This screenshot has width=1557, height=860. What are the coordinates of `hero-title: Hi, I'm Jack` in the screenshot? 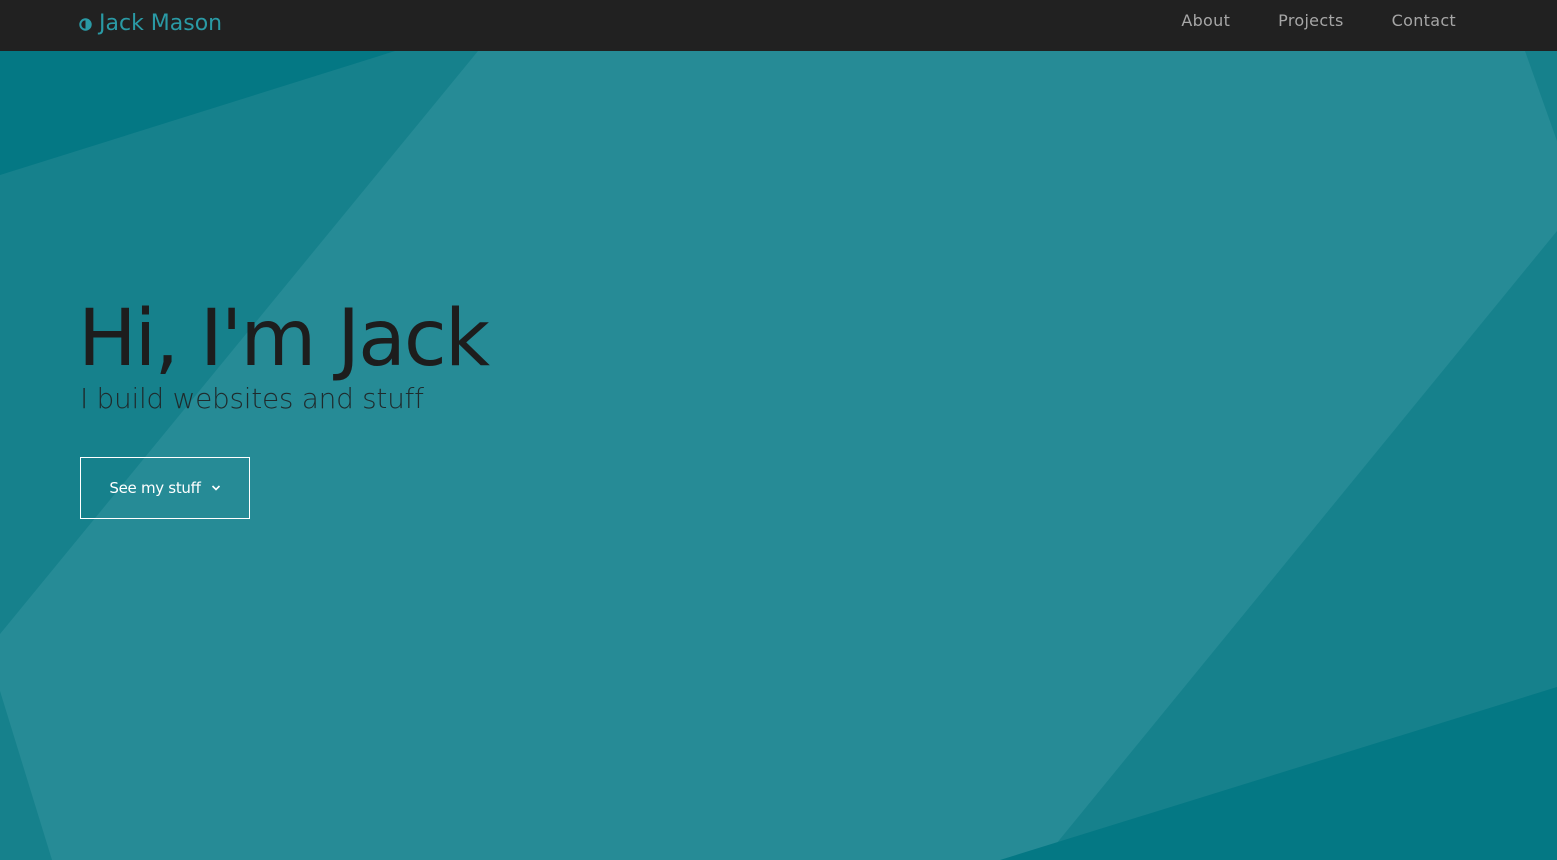 It's located at (284, 339).